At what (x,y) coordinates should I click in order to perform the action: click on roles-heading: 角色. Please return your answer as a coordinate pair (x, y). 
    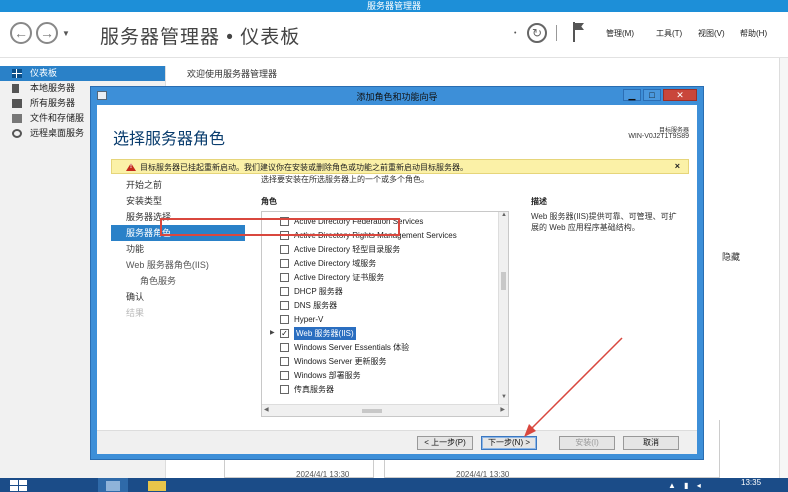
    Looking at the image, I should click on (269, 201).